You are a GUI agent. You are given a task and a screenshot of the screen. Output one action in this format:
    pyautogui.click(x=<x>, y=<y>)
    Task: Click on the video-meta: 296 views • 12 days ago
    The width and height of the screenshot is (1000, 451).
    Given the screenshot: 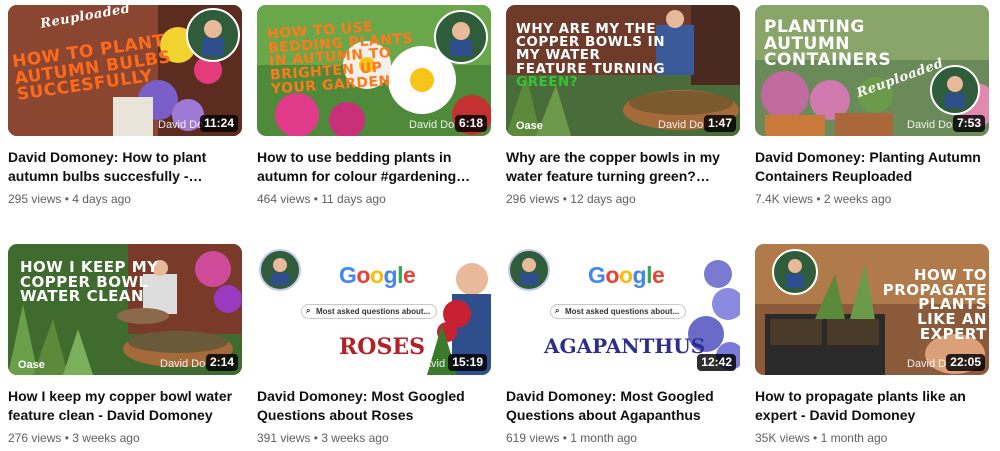 What is the action you would take?
    pyautogui.click(x=623, y=199)
    